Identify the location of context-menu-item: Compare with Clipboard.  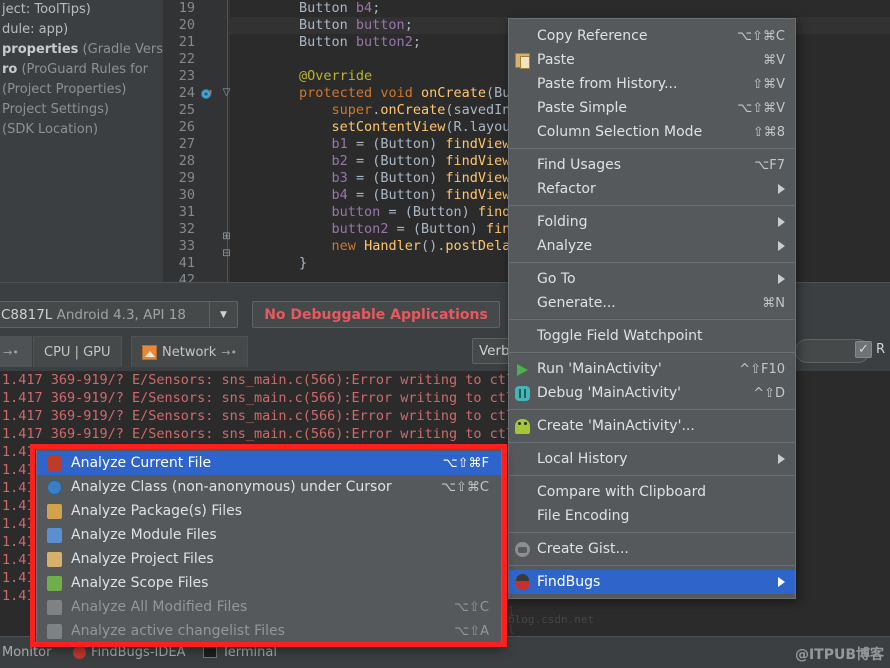
(652, 492).